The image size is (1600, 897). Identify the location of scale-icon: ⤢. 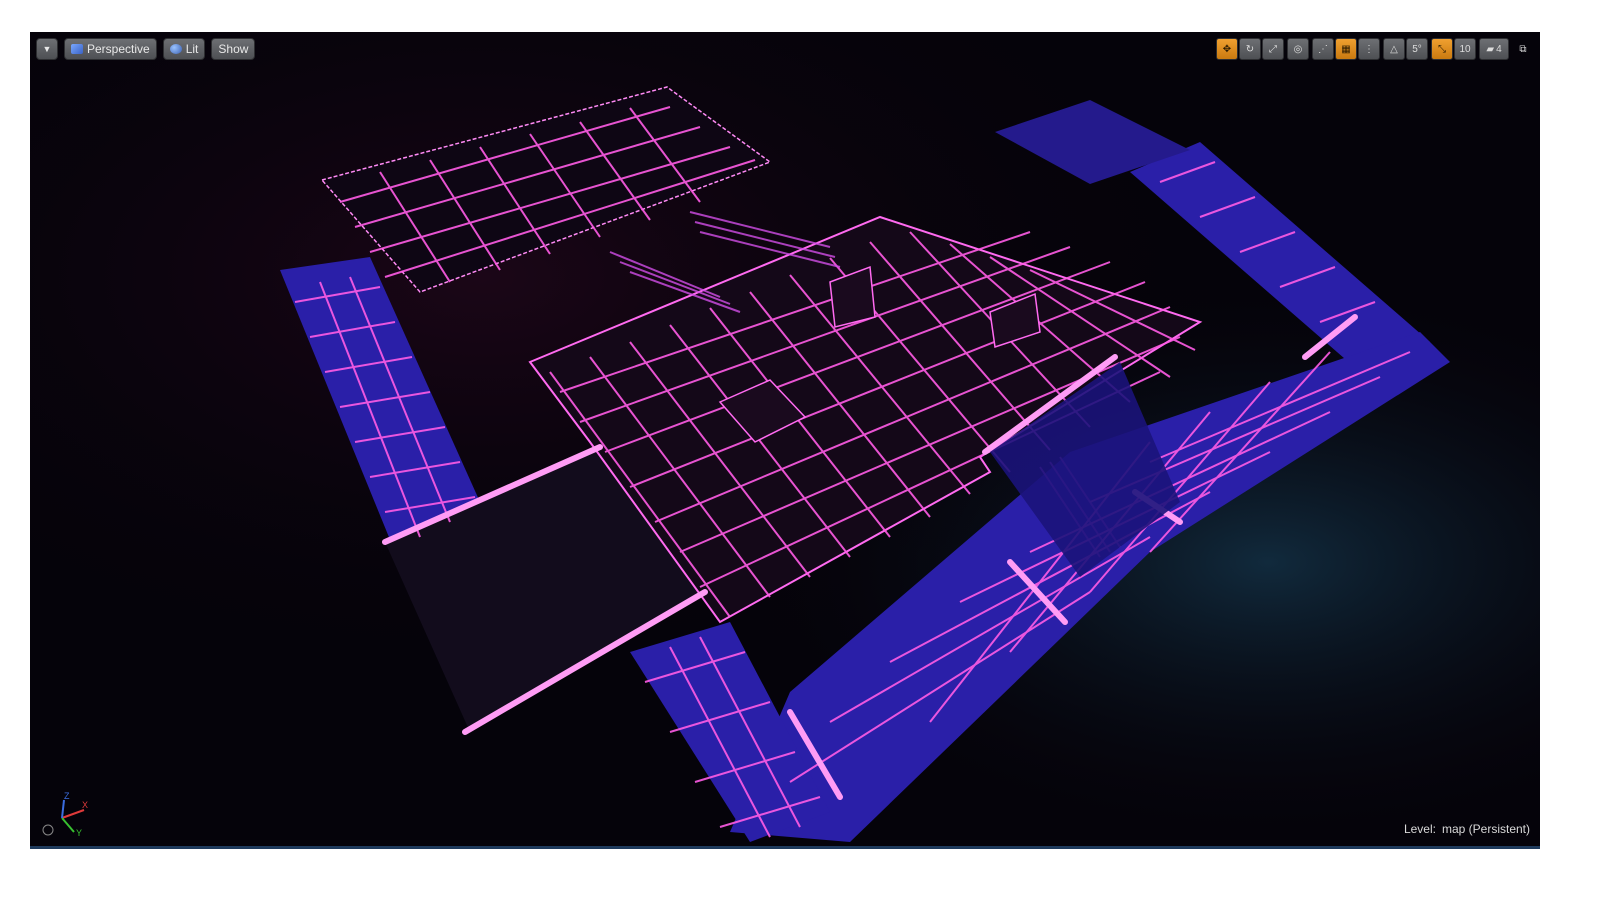
(1273, 49).